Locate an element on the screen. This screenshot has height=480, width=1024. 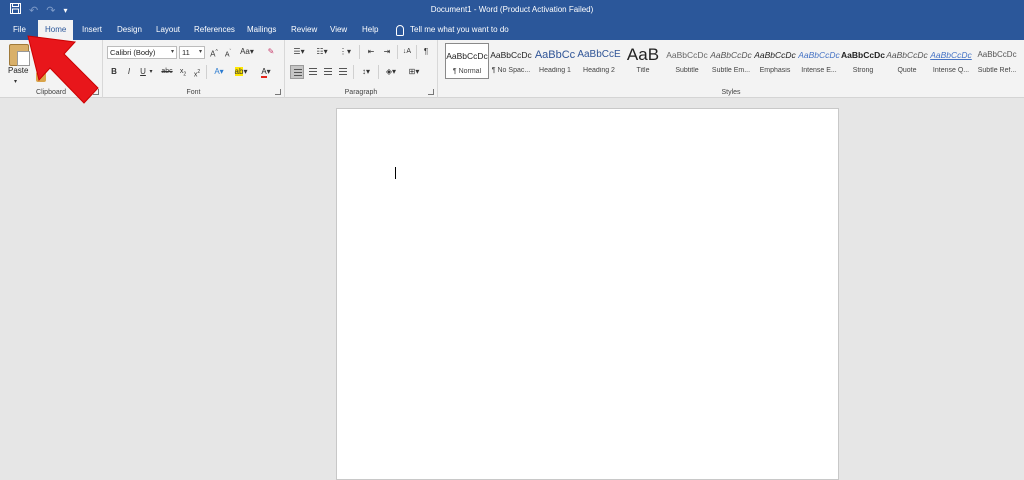
font-size-dropdown: 11 ▾ is located at coordinates (192, 52).